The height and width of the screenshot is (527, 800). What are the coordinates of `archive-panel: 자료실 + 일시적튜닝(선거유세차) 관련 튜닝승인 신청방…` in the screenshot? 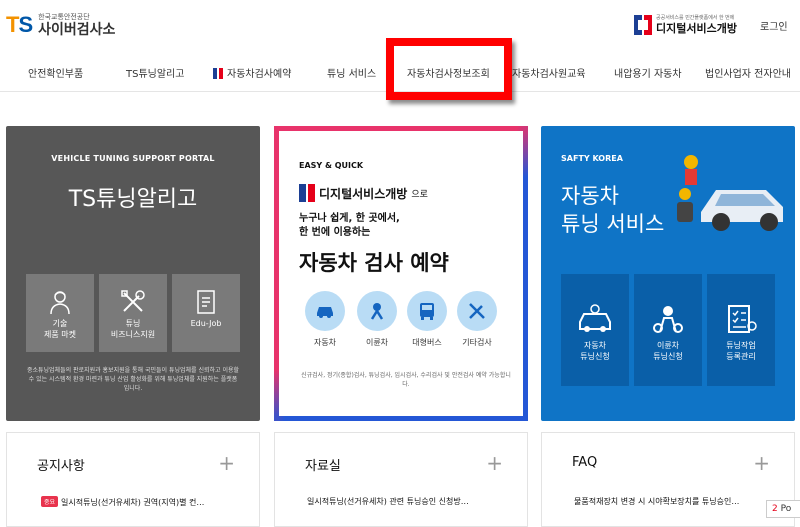 It's located at (401, 479).